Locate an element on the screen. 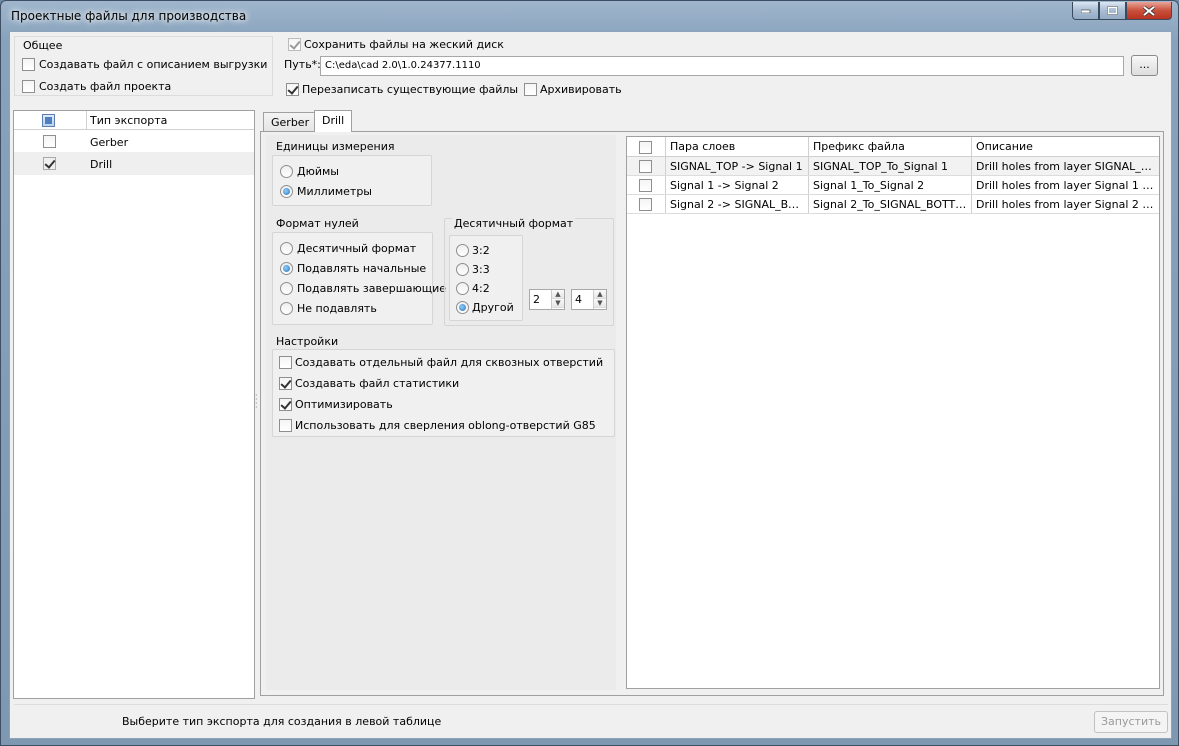  run-button: Запустить is located at coordinates (1131, 722).